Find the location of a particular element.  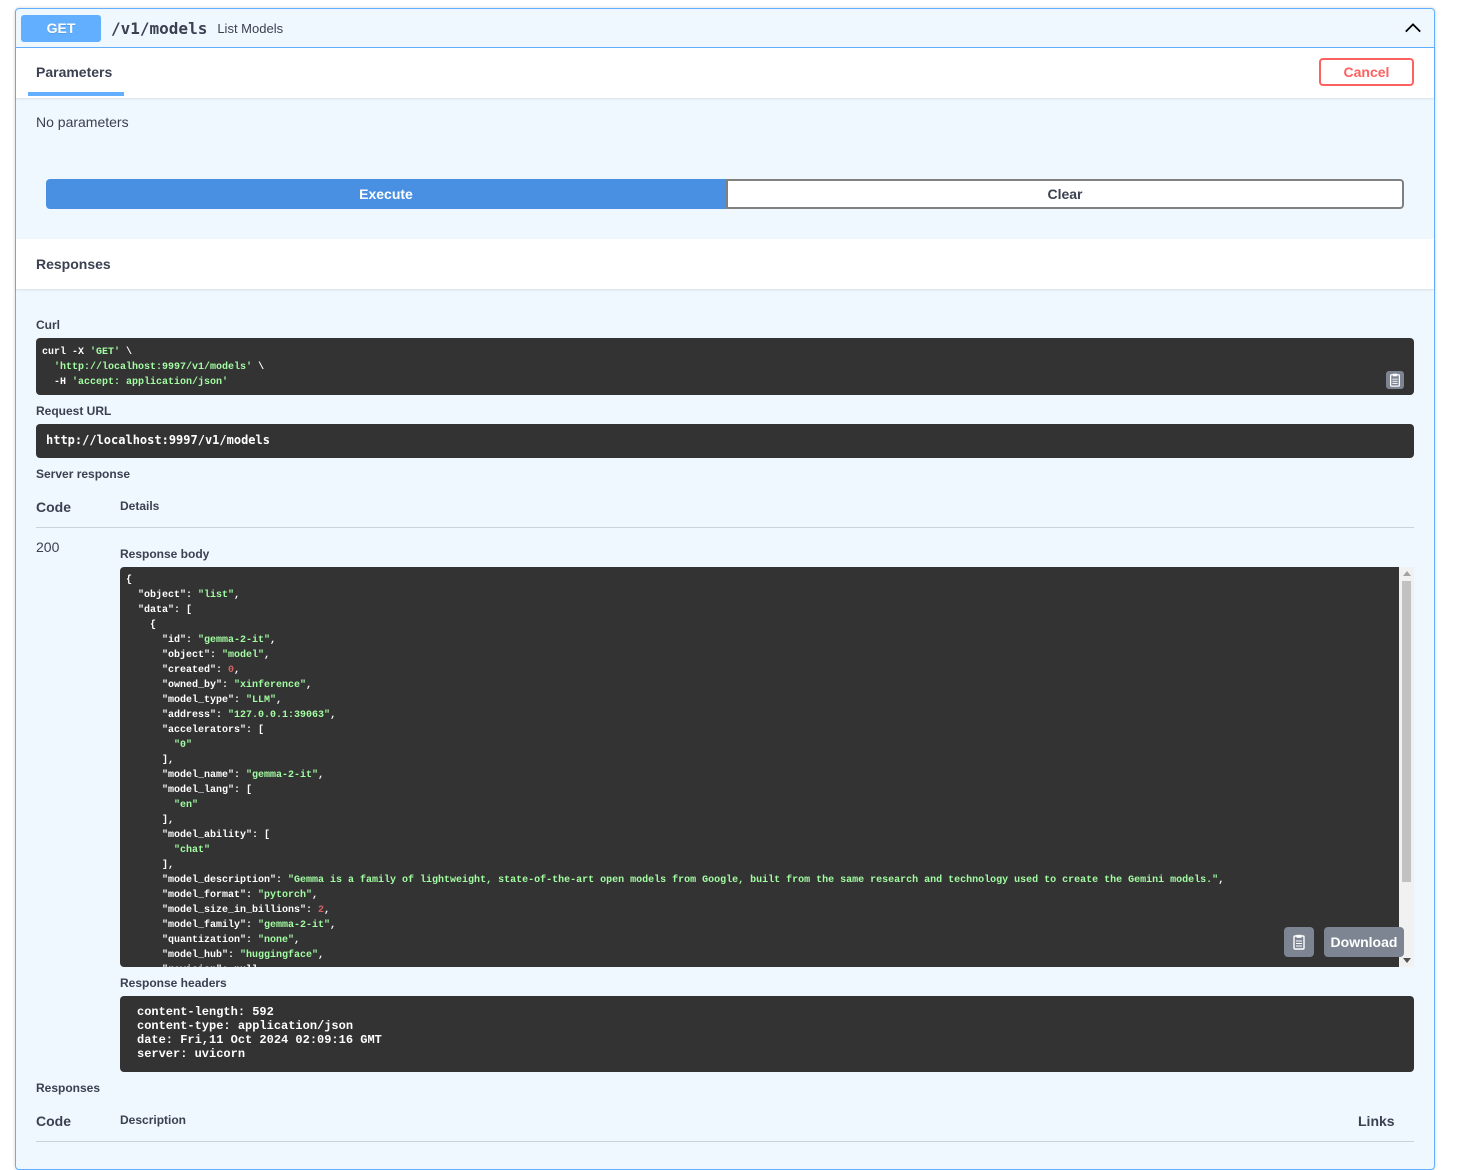

response-body-line: "model_size_in_billions": 2, is located at coordinates (228, 910).